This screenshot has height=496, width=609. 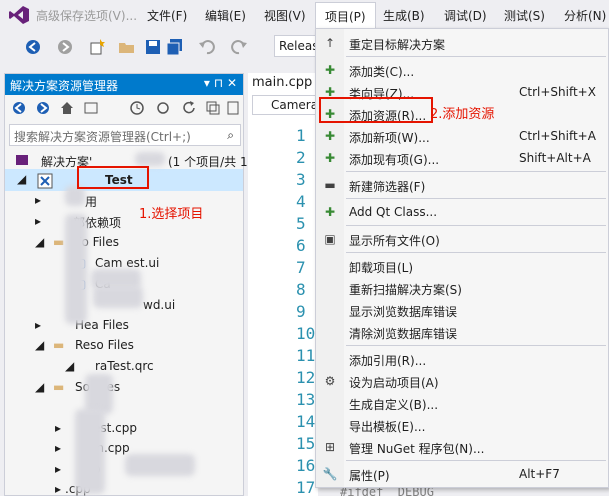 What do you see at coordinates (403, 334) in the screenshot?
I see `menu-item-label: 清除浏览数据库错误` at bounding box center [403, 334].